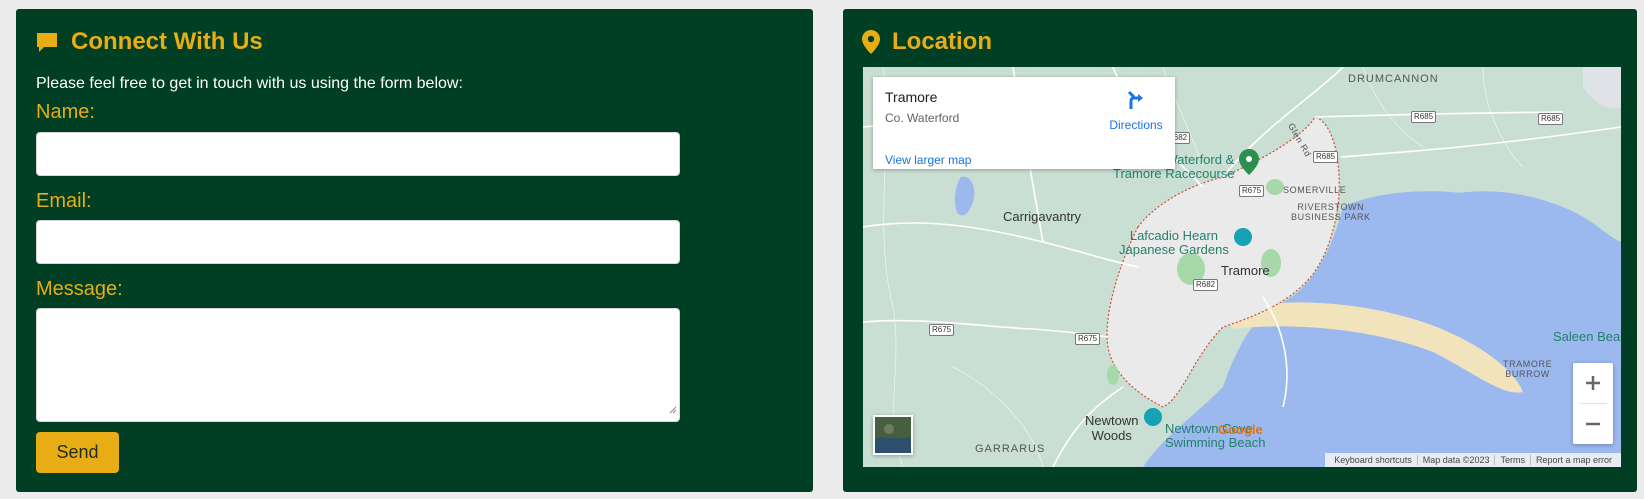  I want to click on google-logo: Google, so click(1240, 429).